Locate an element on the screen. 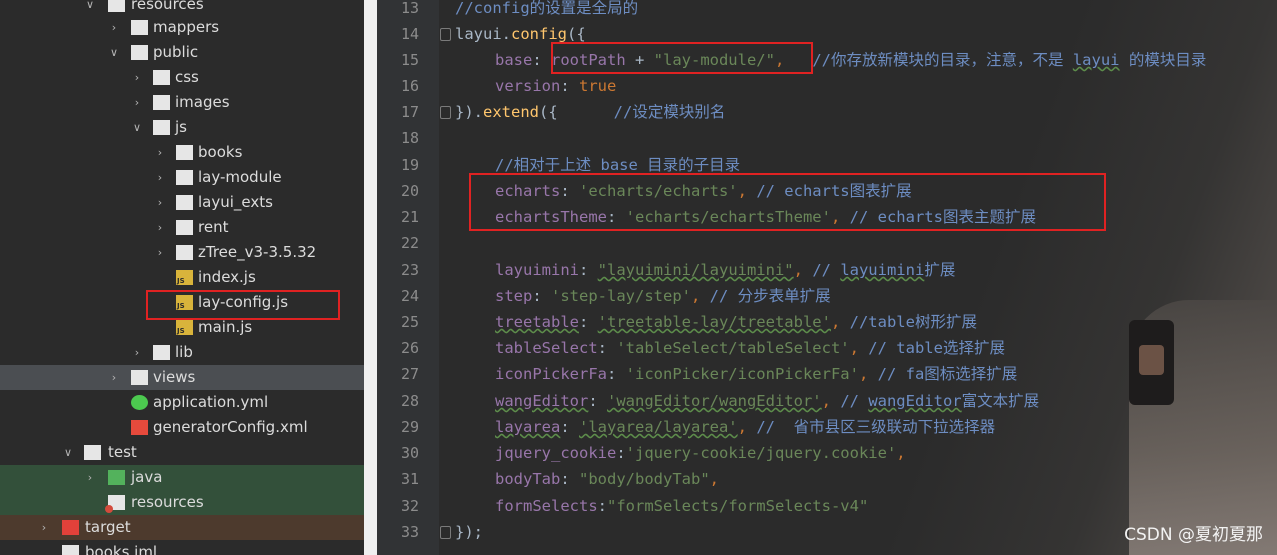  tree-item-application-yml: application.yml is located at coordinates (182, 402).